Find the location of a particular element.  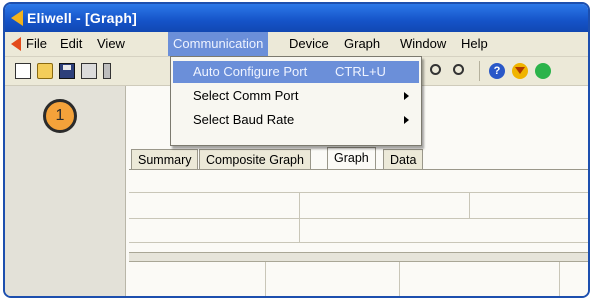

tab-composite-graph: Composite Graph is located at coordinates (255, 159).